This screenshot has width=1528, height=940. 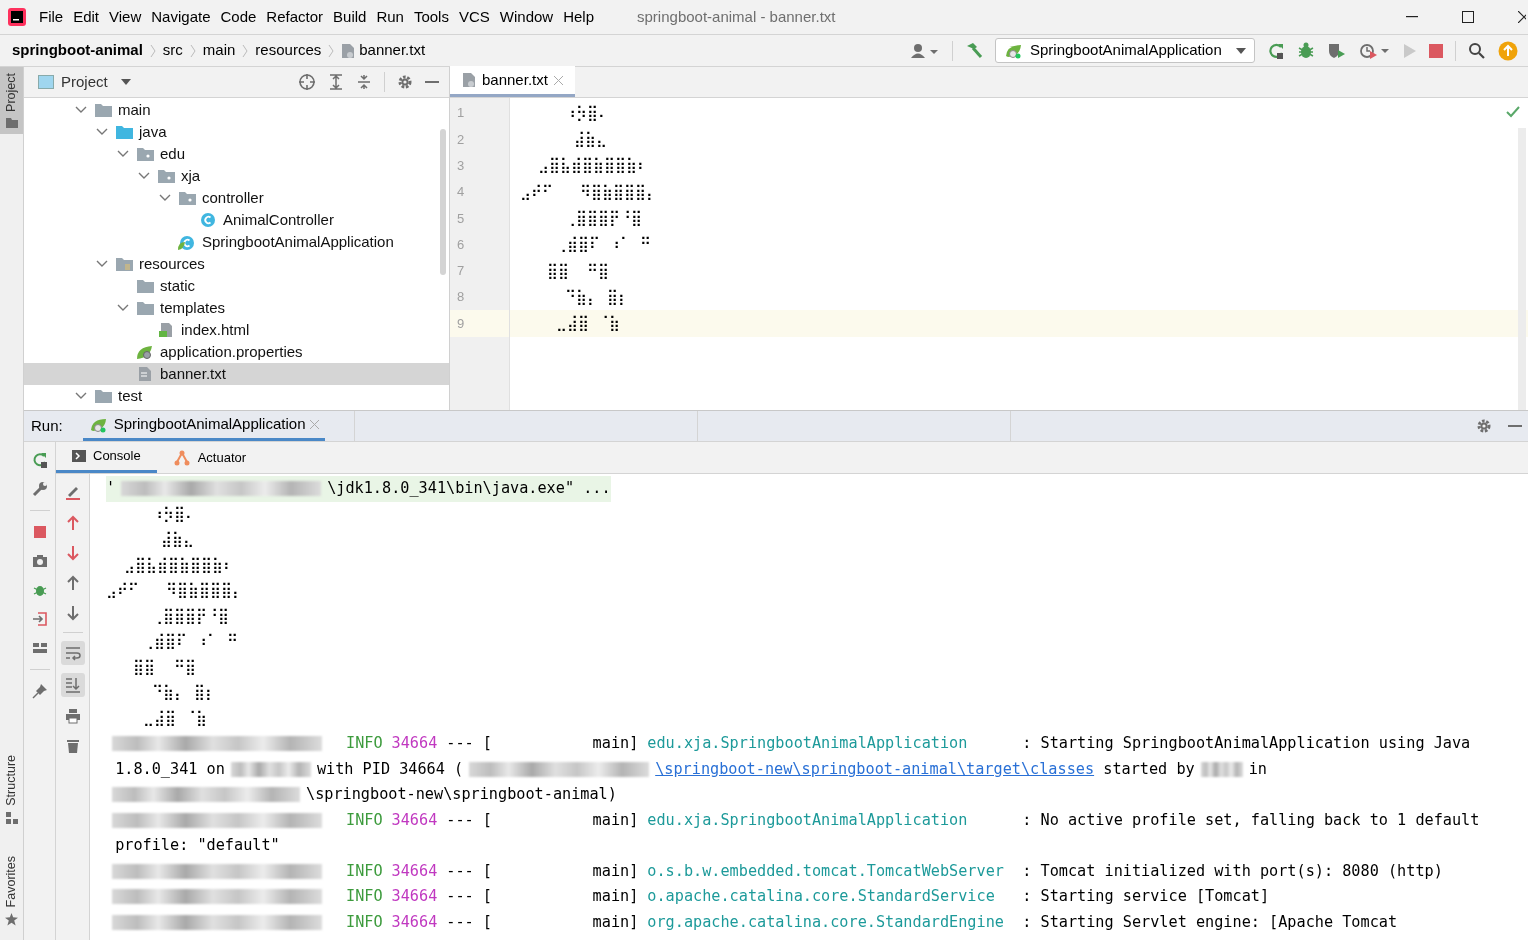 What do you see at coordinates (236, 264) in the screenshot?
I see `tree-row: resources` at bounding box center [236, 264].